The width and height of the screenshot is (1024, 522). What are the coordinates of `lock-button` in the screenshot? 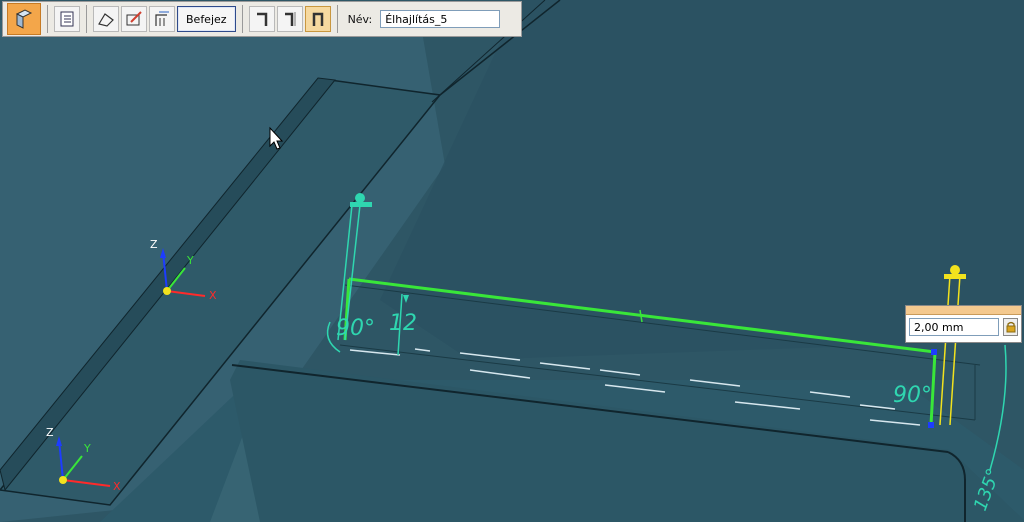 It's located at (1010, 327).